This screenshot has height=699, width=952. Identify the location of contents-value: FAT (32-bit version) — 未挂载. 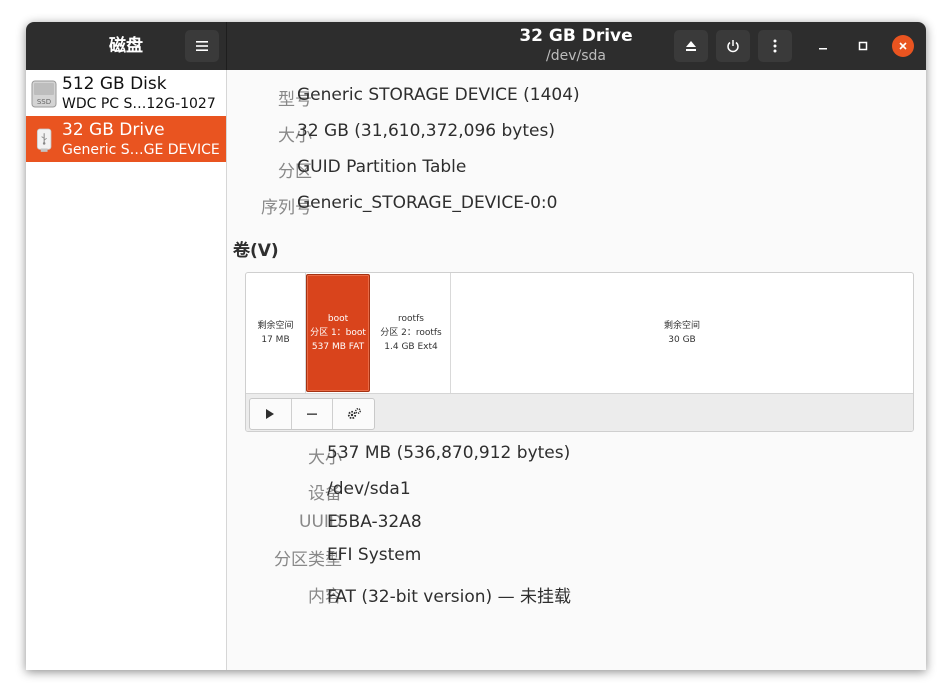
(449, 597).